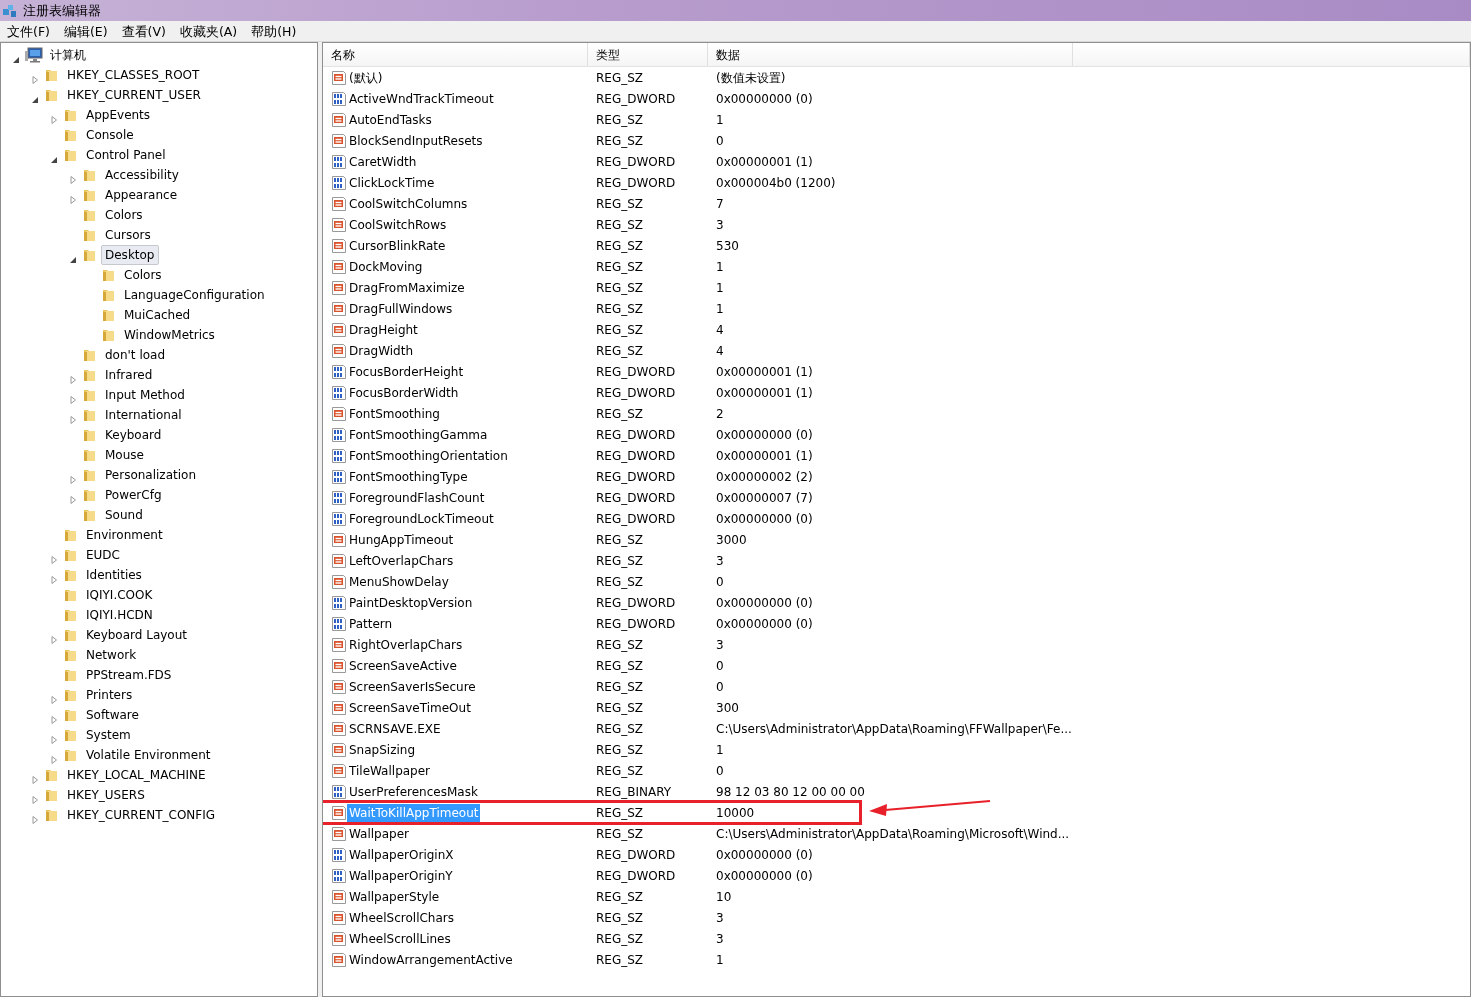 The width and height of the screenshot is (1471, 997). I want to click on tree-item: Personalization, so click(150, 475).